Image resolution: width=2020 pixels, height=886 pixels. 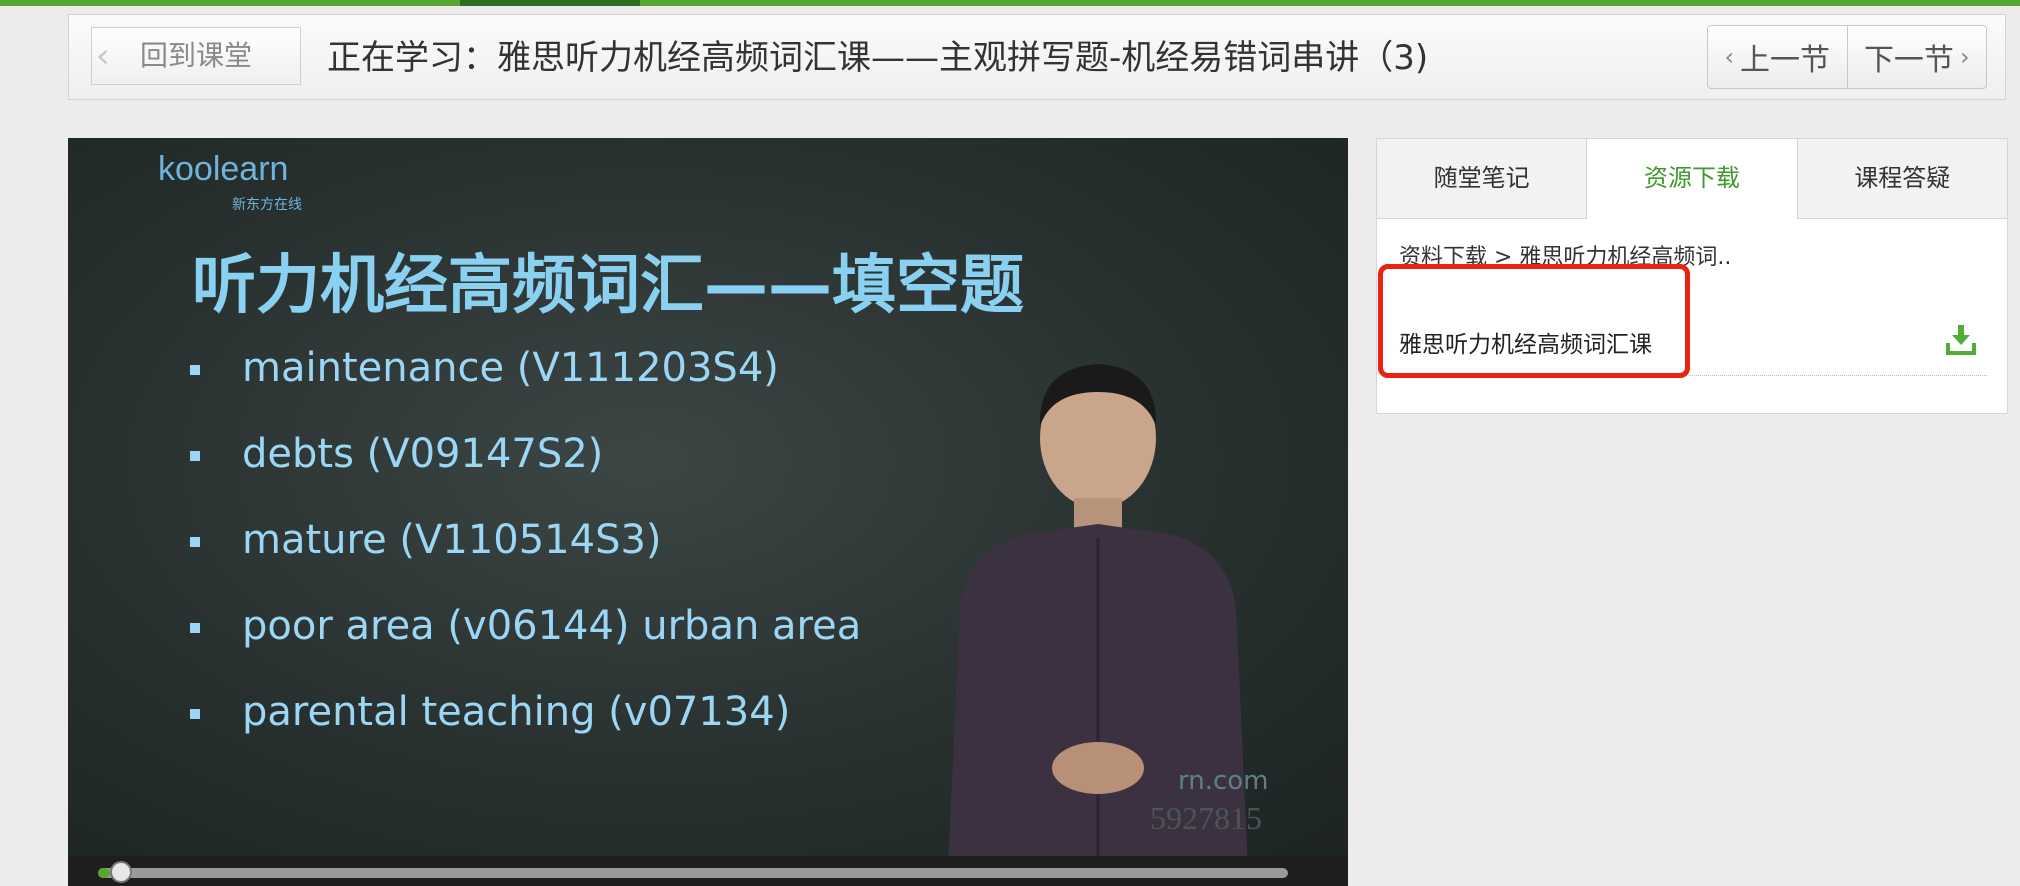 I want to click on slide-bullet-text: parental teaching (v07134), so click(x=516, y=712).